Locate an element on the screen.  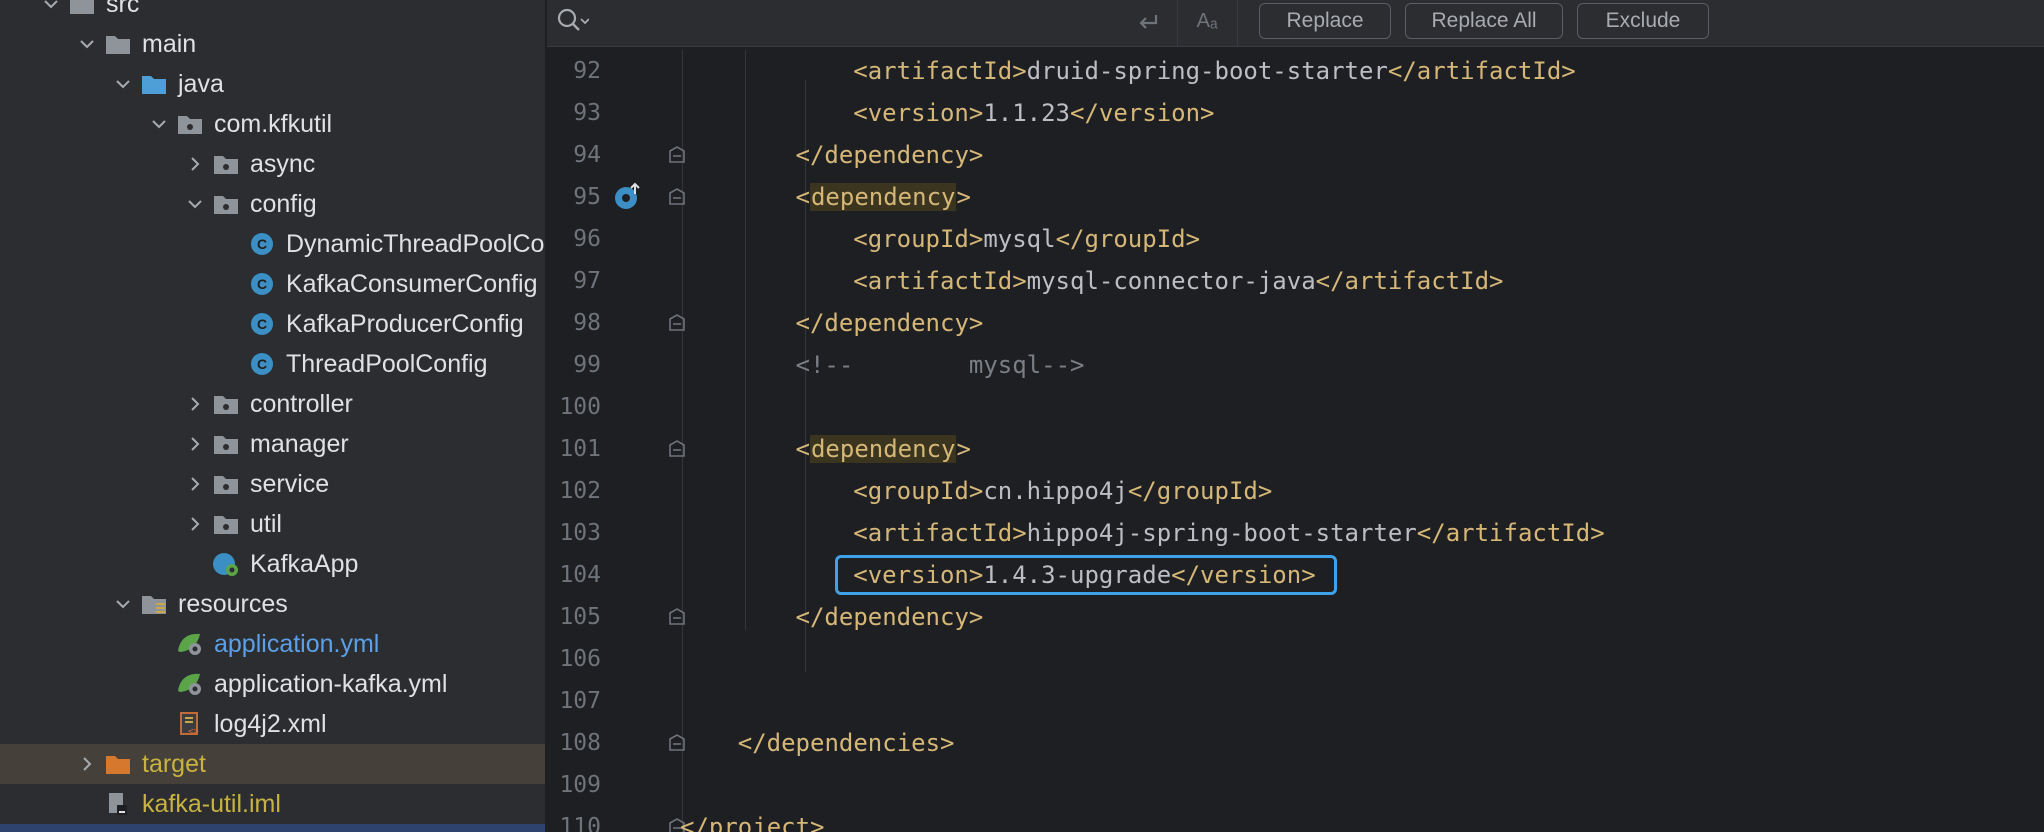
code-line: <version>1.1.23</version> is located at coordinates (1033, 113).